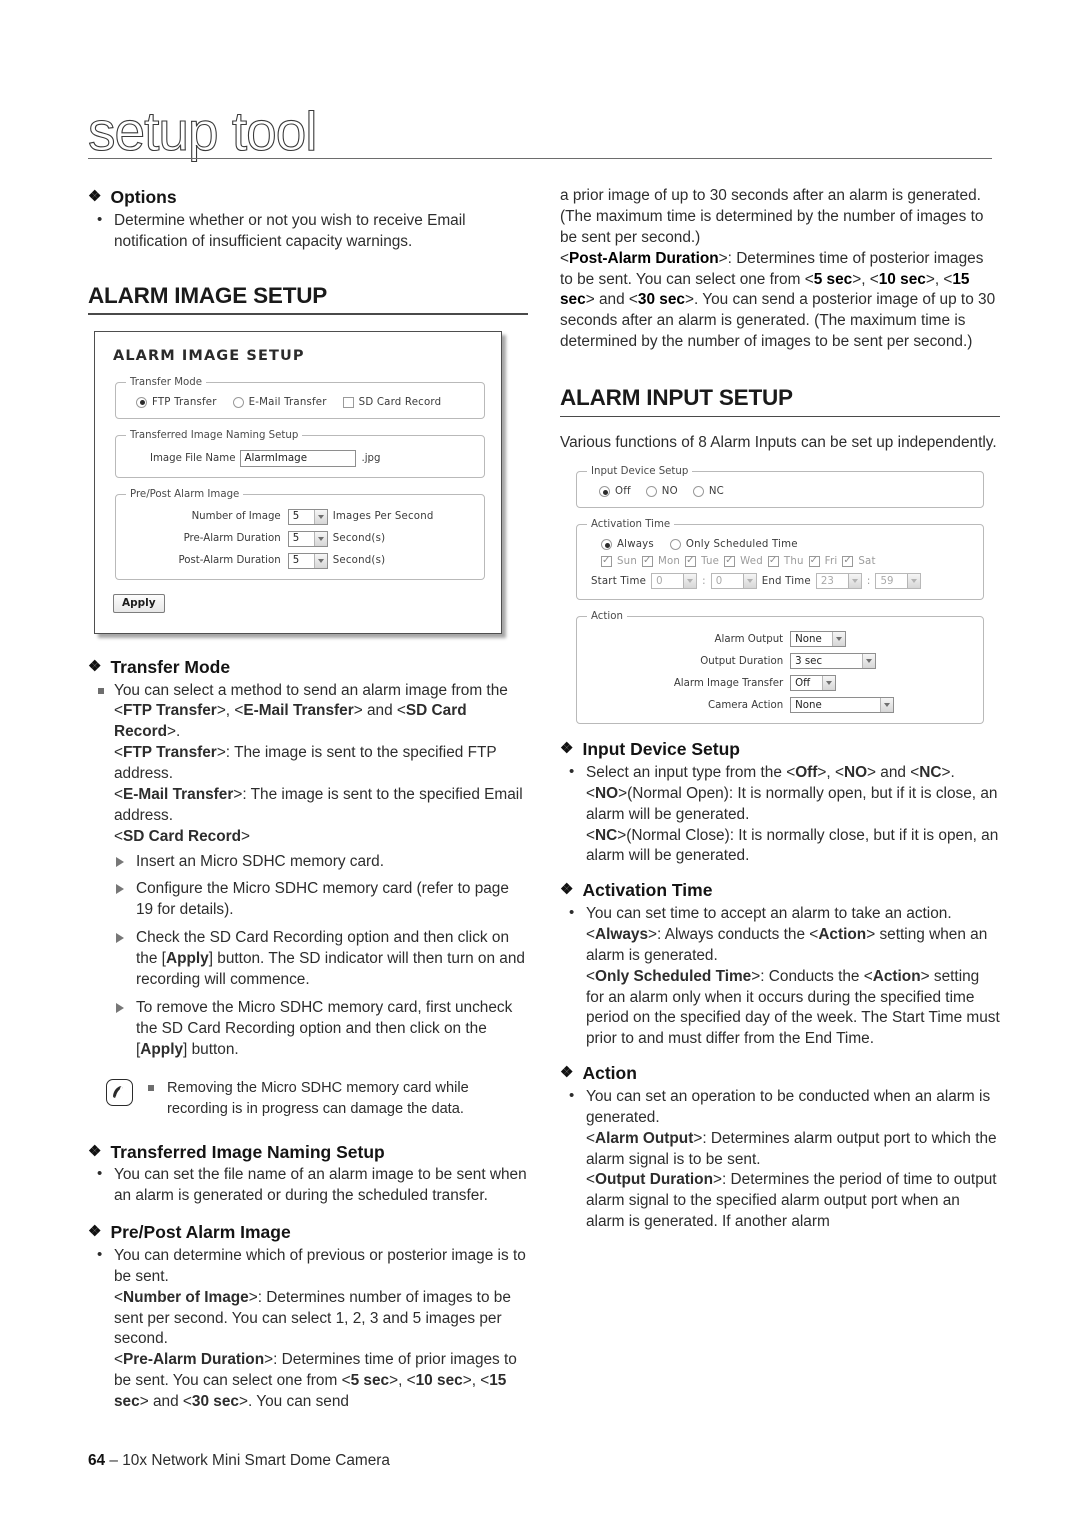 The width and height of the screenshot is (1080, 1524). I want to click on select-output-duration: 3 sec, so click(833, 661).